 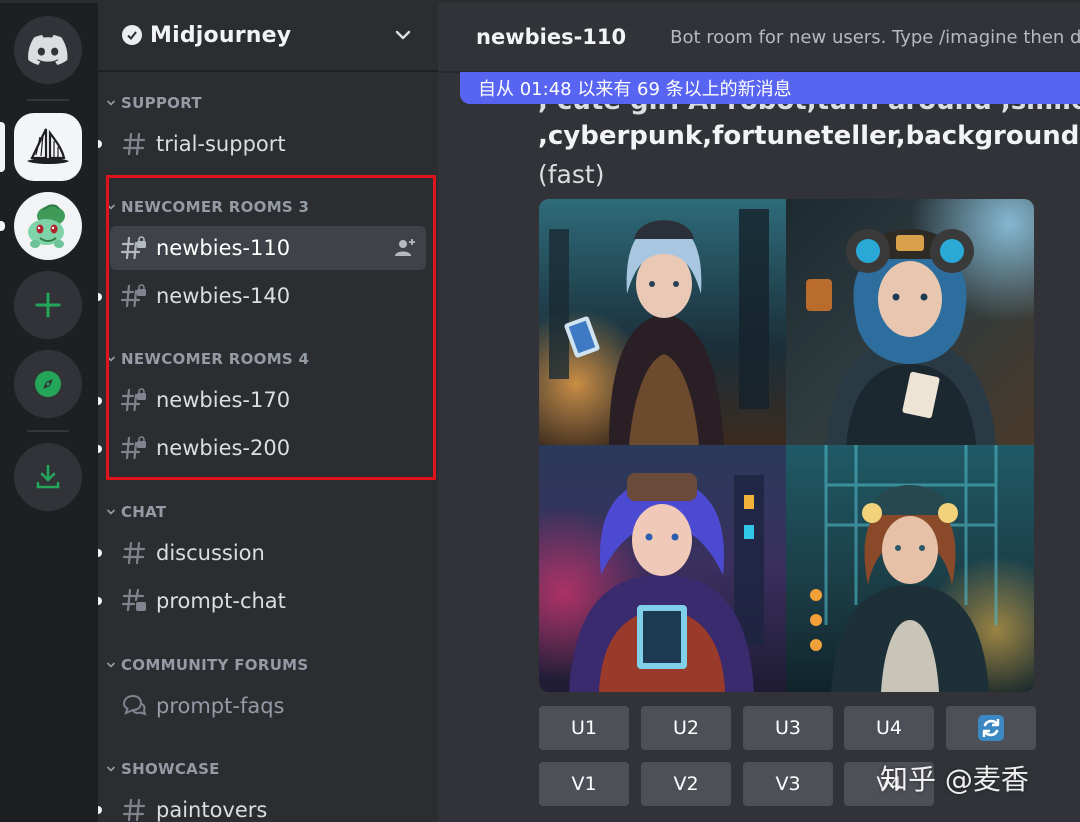 What do you see at coordinates (2, 147) in the screenshot?
I see `selected-server-pill` at bounding box center [2, 147].